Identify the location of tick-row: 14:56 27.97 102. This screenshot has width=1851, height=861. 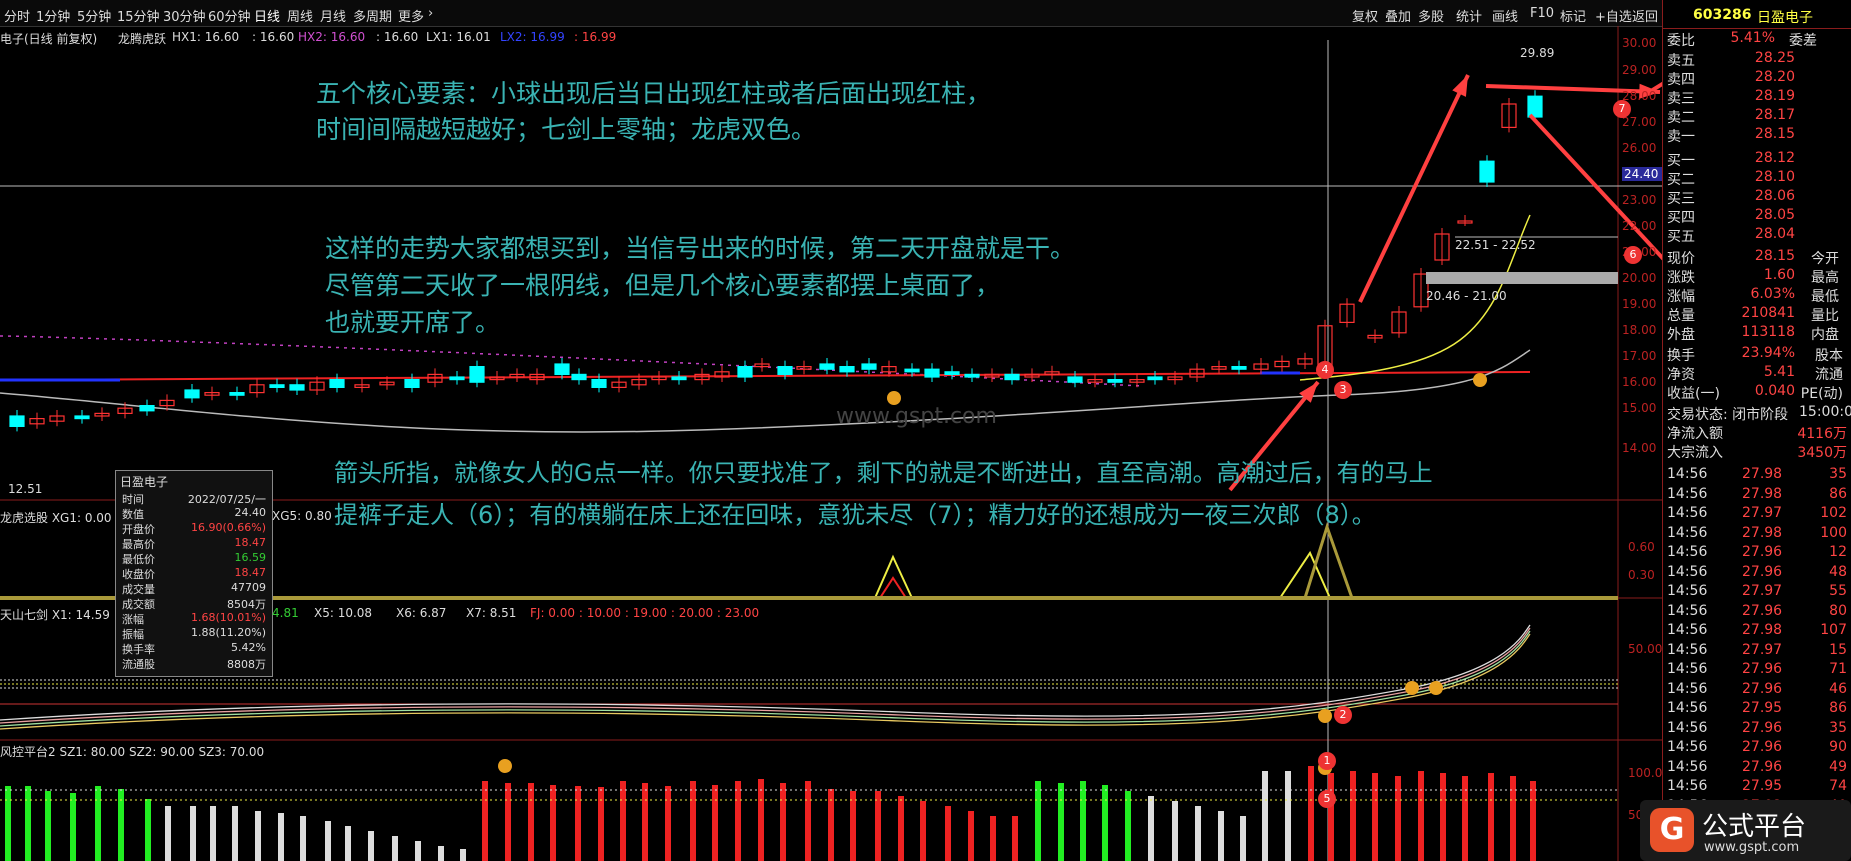
(1757, 514).